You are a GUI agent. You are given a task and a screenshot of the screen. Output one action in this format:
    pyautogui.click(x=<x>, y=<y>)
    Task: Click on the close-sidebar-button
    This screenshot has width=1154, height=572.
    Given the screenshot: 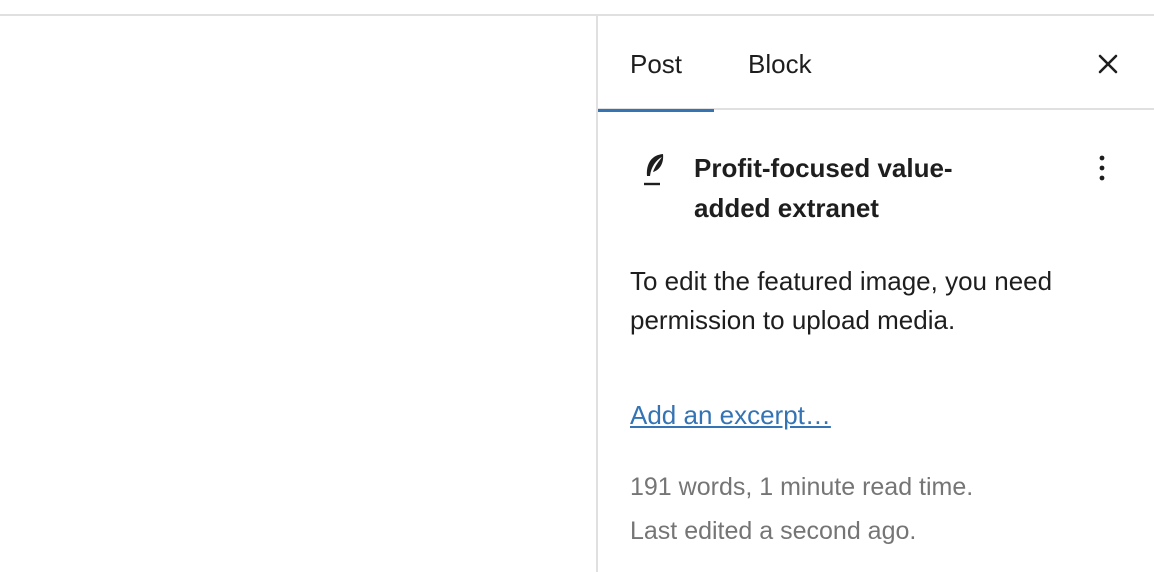 What is the action you would take?
    pyautogui.click(x=1108, y=64)
    